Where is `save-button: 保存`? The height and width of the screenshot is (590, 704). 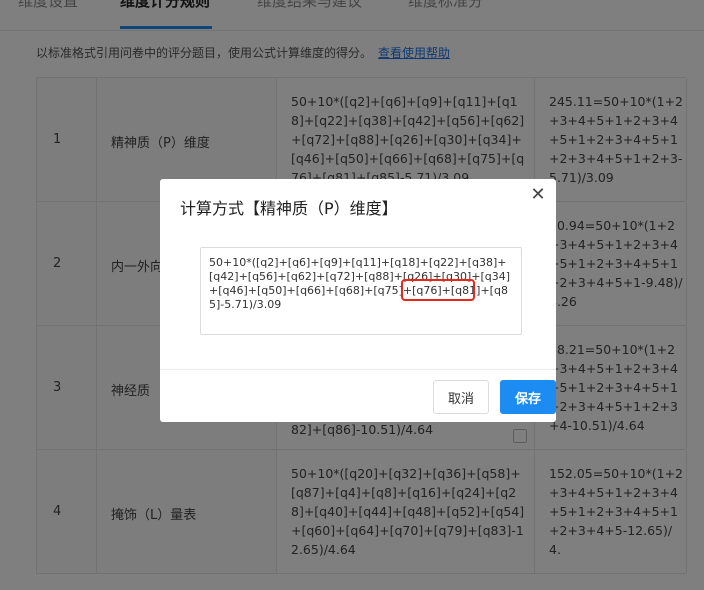 save-button: 保存 is located at coordinates (528, 397).